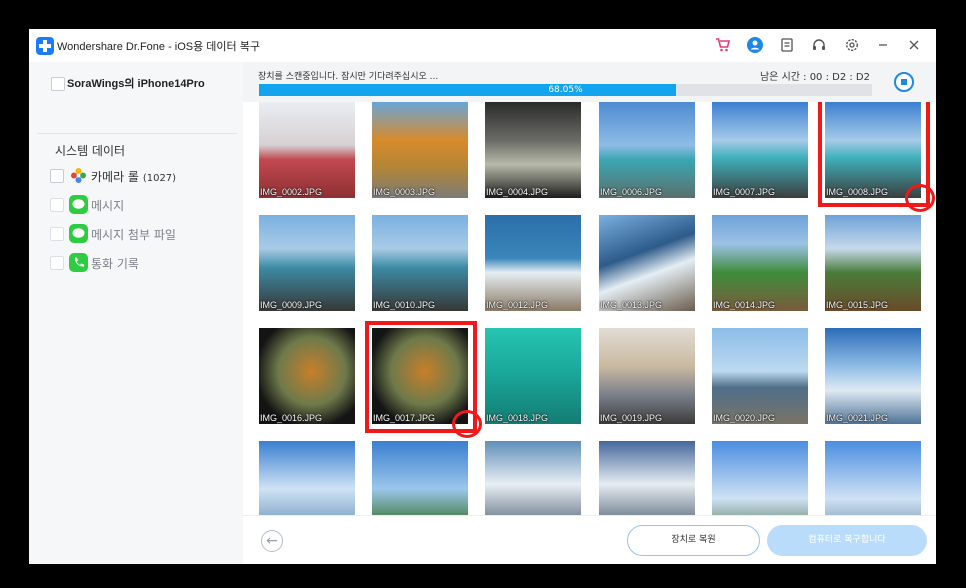 Image resolution: width=966 pixels, height=588 pixels. Describe the element at coordinates (272, 541) in the screenshot. I see `back-button: ←` at that location.